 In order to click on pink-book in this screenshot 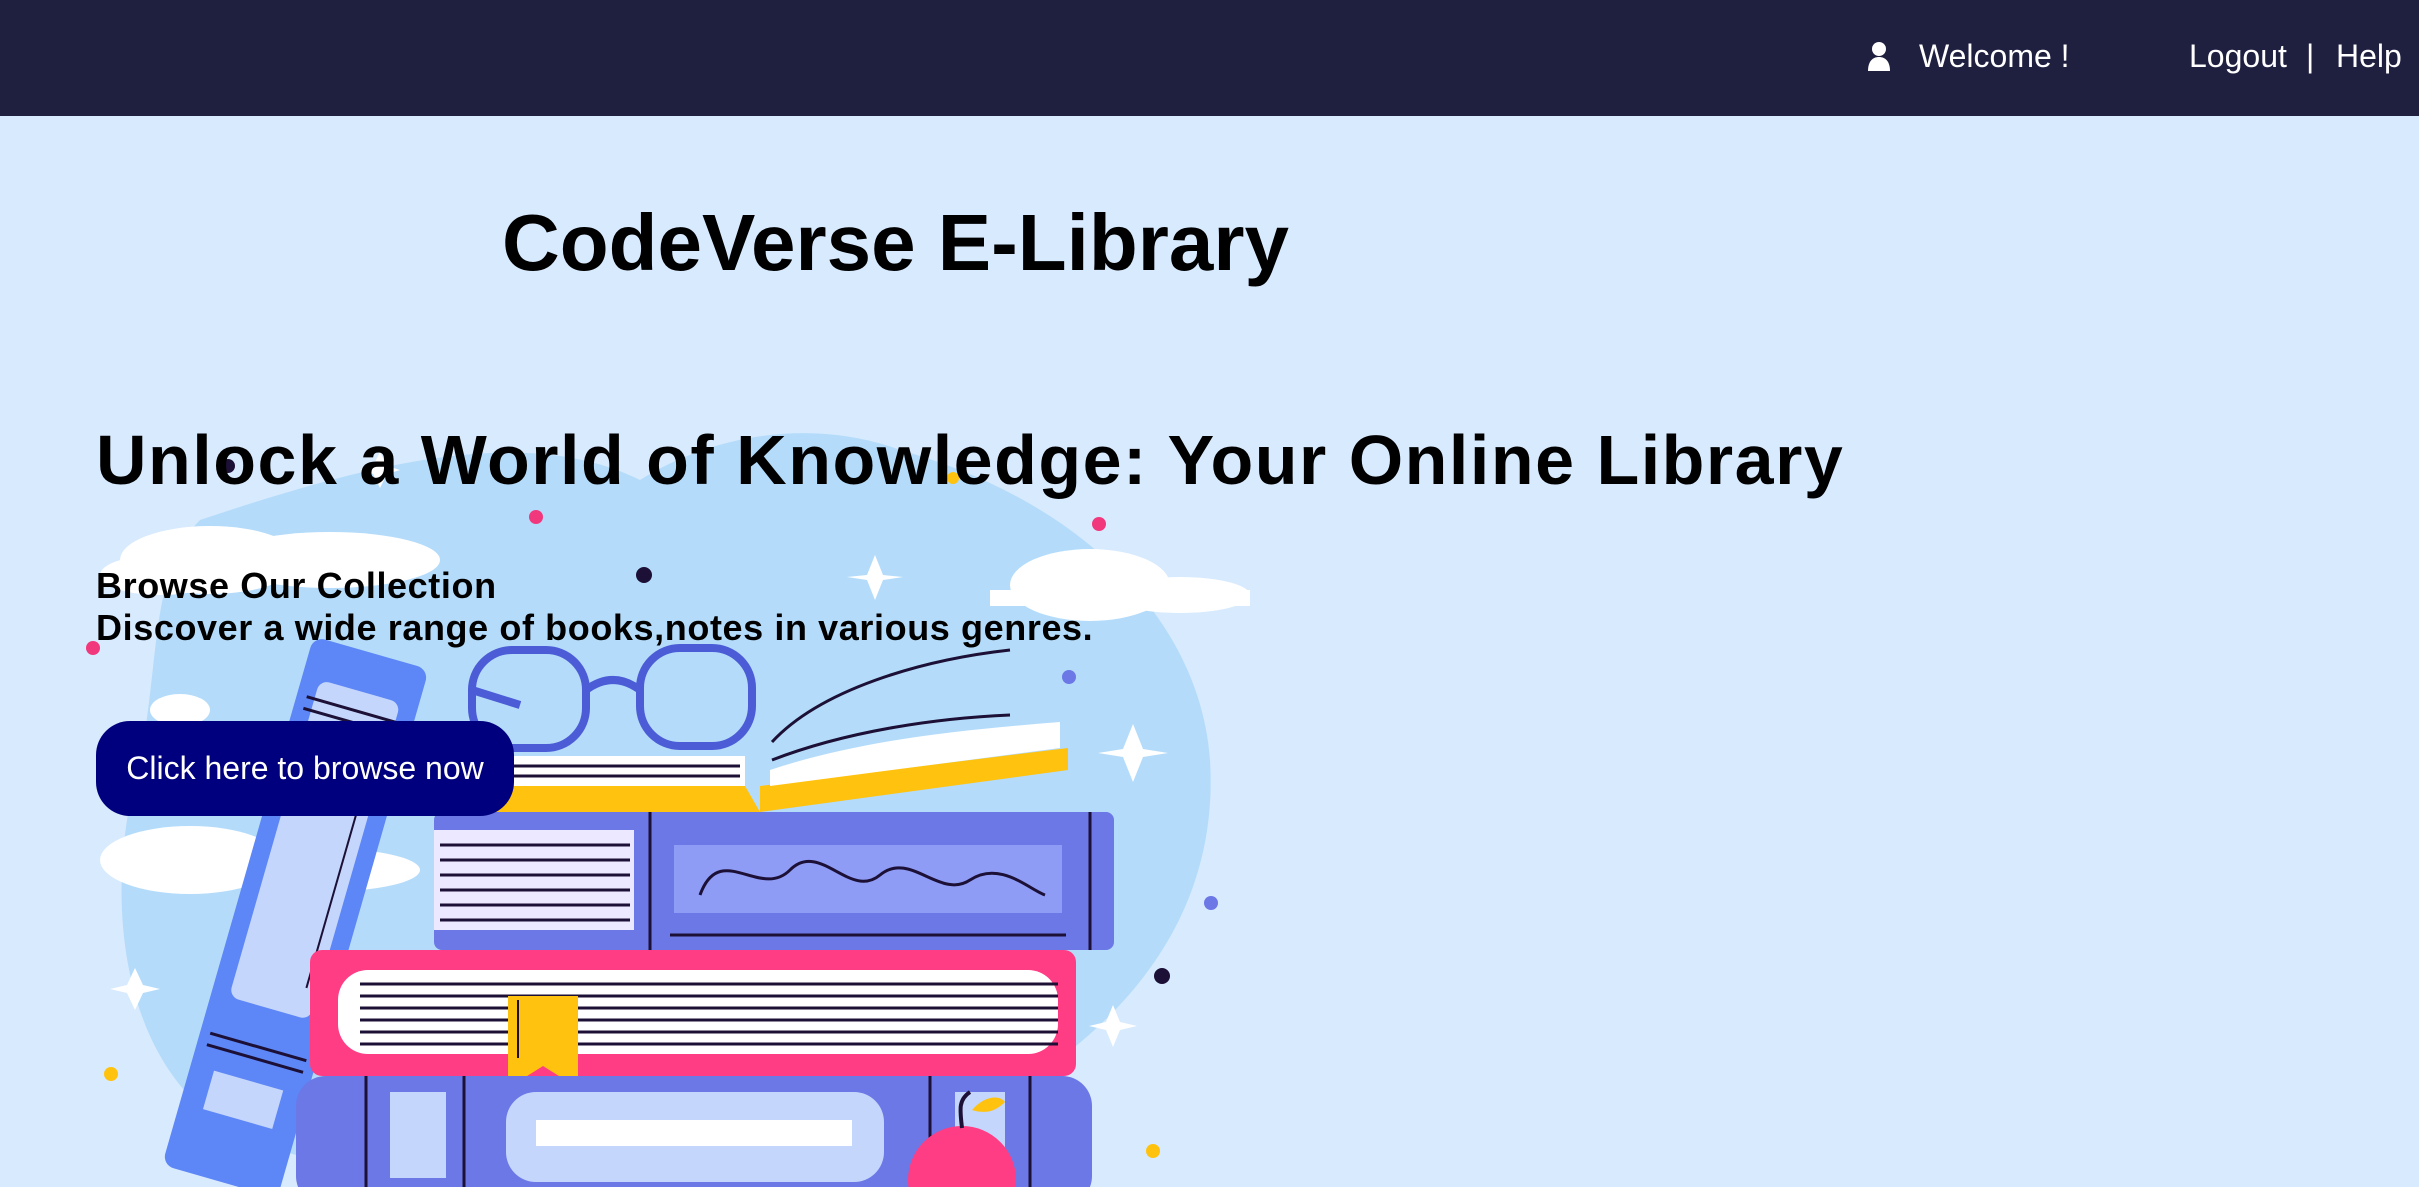, I will do `click(693, 1019)`.